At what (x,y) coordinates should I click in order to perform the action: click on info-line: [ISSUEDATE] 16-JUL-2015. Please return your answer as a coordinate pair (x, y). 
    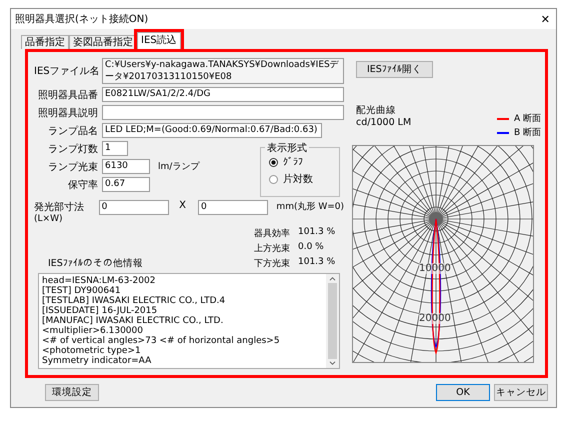
    Looking at the image, I should click on (100, 311).